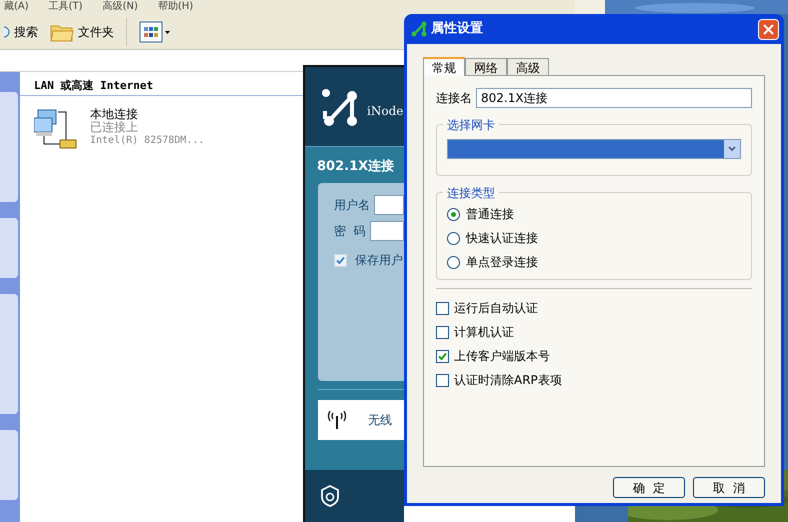 This screenshot has width=788, height=522. What do you see at coordinates (487, 308) in the screenshot?
I see `checkbox-option: 运行后自动认证` at bounding box center [487, 308].